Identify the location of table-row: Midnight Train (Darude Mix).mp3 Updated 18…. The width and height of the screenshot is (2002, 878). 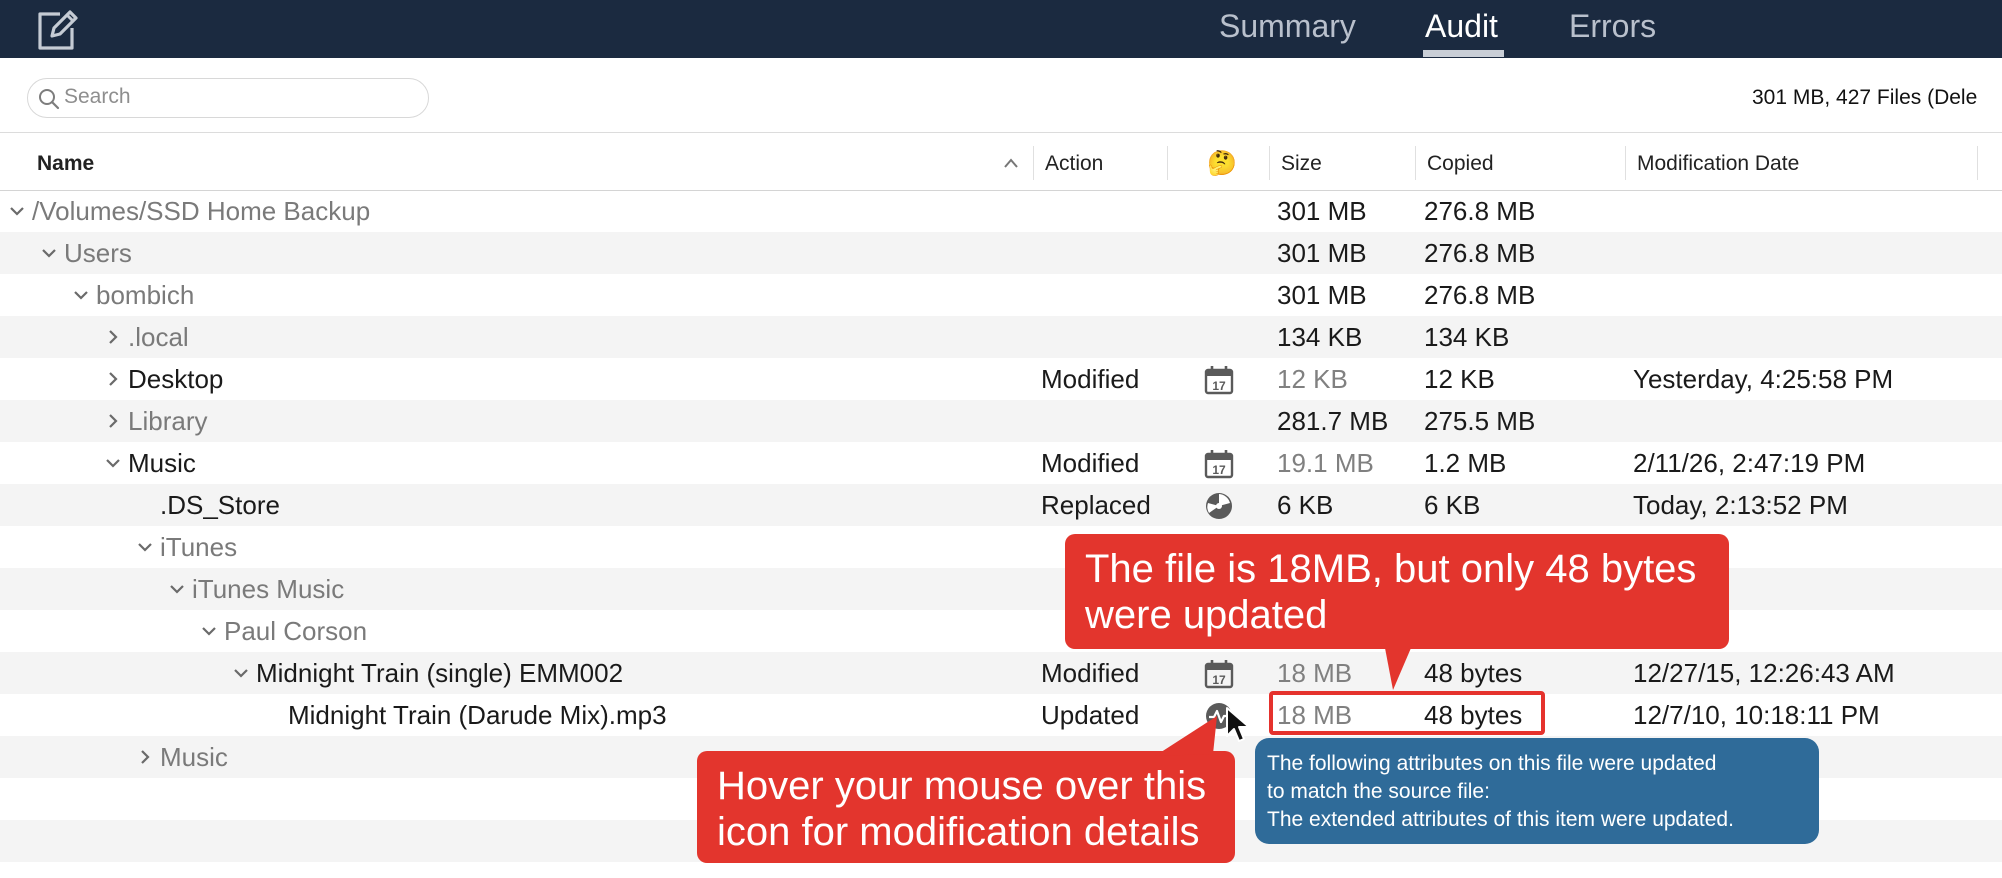
(1001, 715).